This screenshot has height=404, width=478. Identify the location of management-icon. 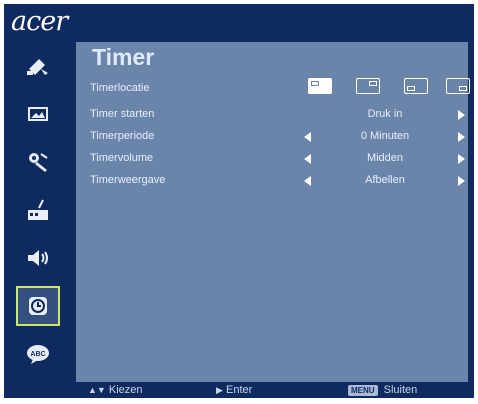
(38, 209).